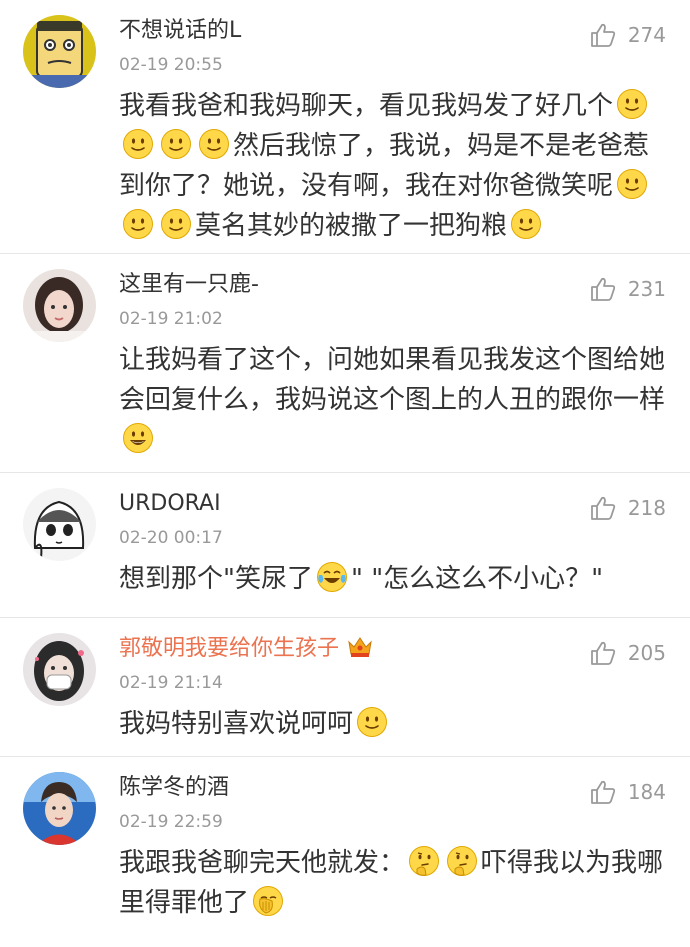 Image resolution: width=690 pixels, height=947 pixels. I want to click on comment-text-segment: 莫名其妙的被撒了一把狗粮, so click(351, 226).